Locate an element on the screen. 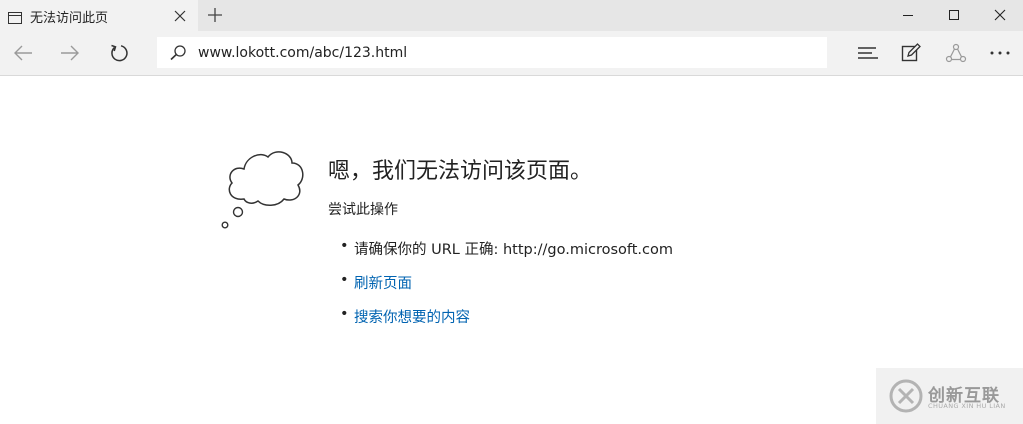 This screenshot has width=1023, height=424. share-icon is located at coordinates (956, 53).